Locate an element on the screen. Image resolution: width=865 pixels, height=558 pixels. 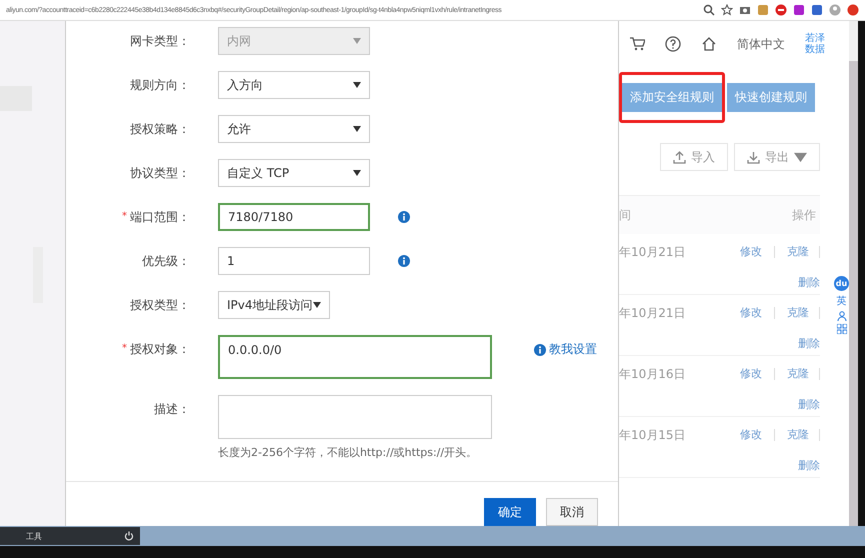
home-icon is located at coordinates (709, 44).